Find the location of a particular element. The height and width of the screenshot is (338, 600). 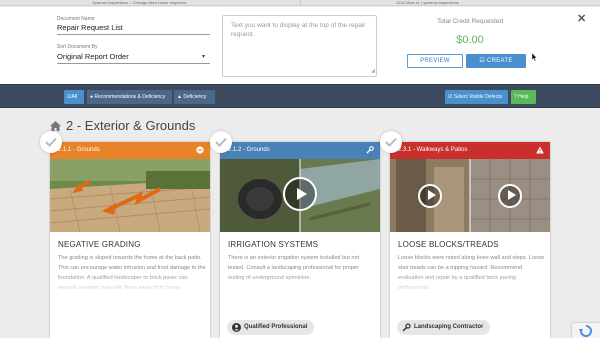

filter-recommendations-label: Recommendations & Deficiency is located at coordinates (130, 97).